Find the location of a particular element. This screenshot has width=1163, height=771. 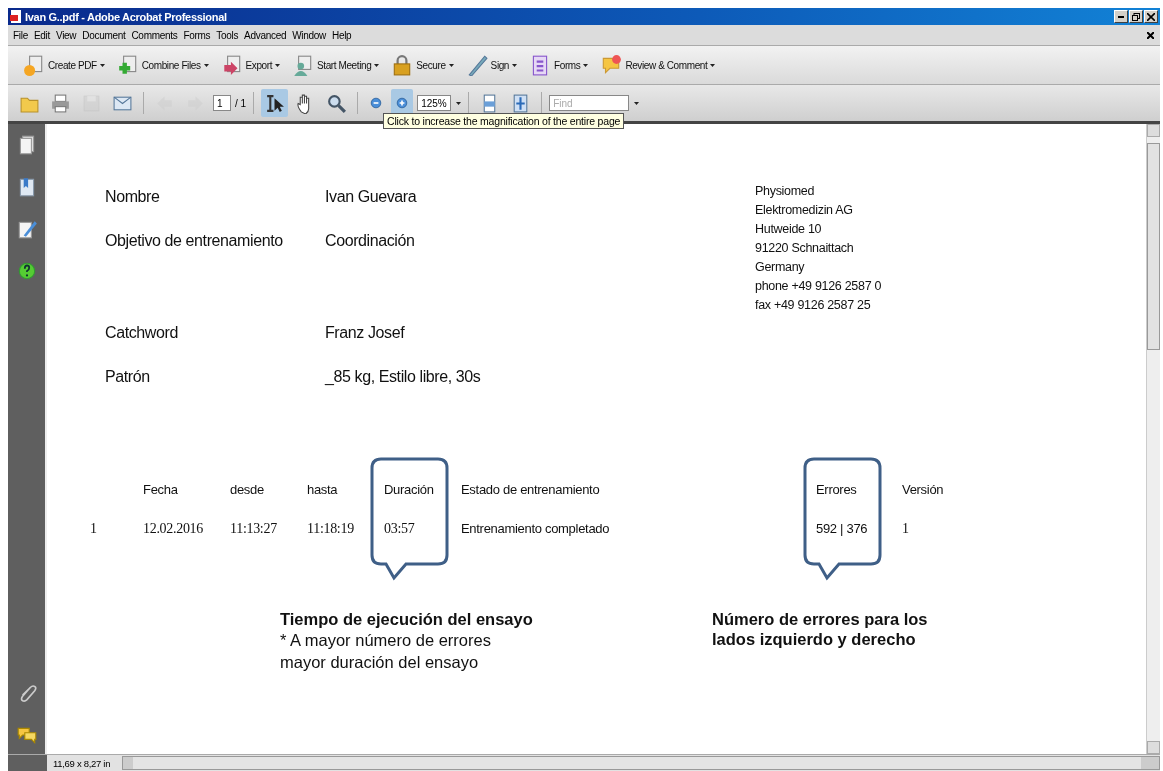

toolbar-button: Export is located at coordinates (250, 65).